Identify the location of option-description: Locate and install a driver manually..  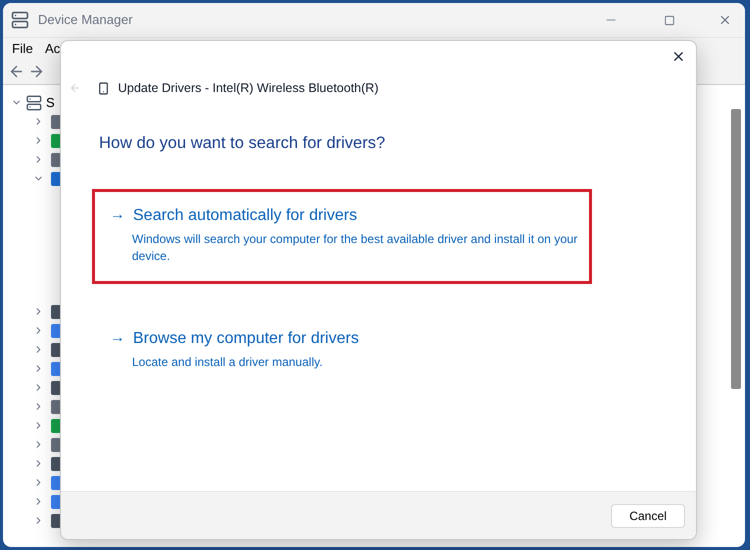
(228, 362).